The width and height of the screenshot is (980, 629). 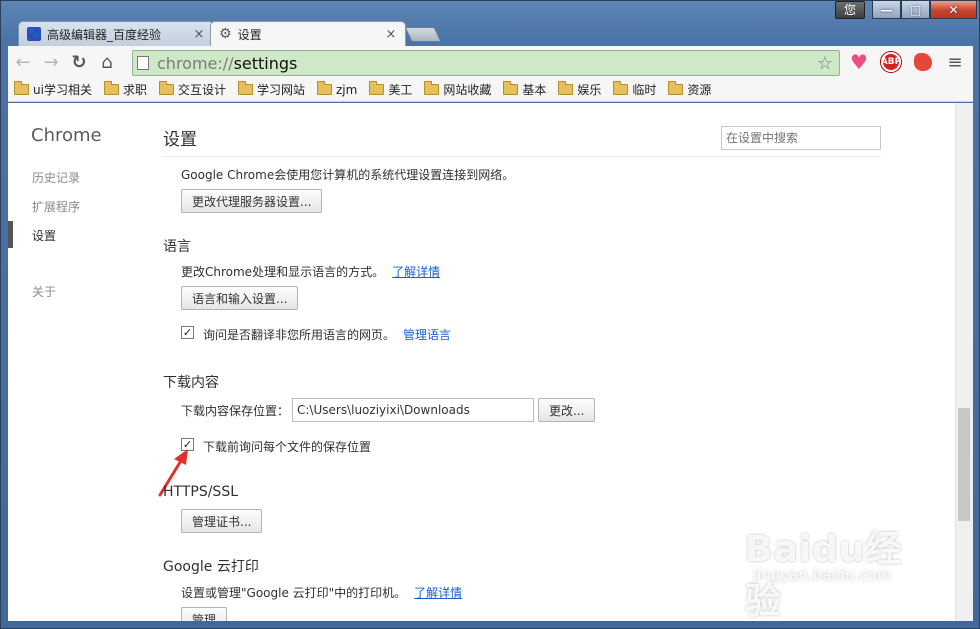 What do you see at coordinates (427, 335) in the screenshot?
I see `manage-languages-link: 管理语言` at bounding box center [427, 335].